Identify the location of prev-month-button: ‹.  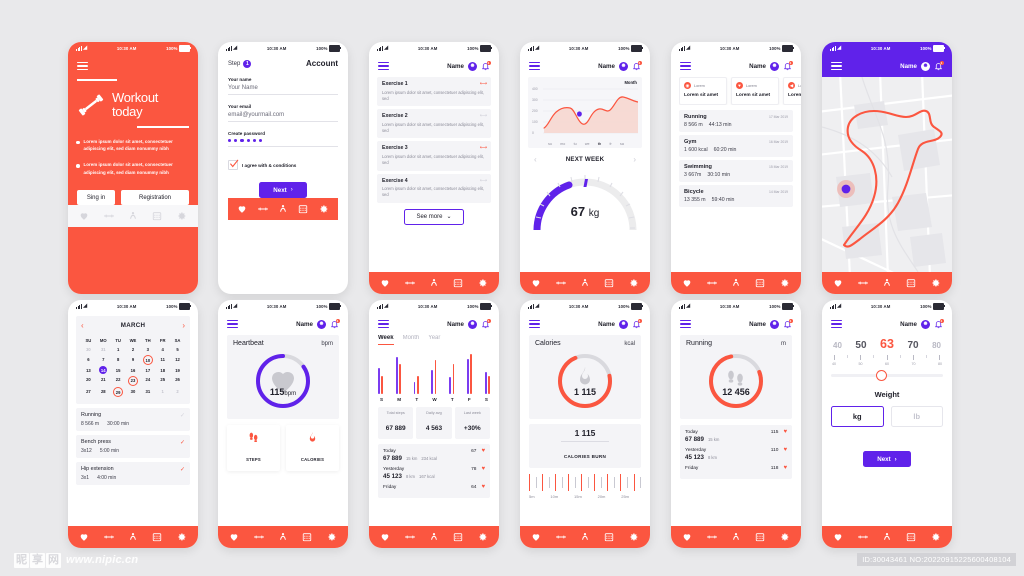
(82, 325).